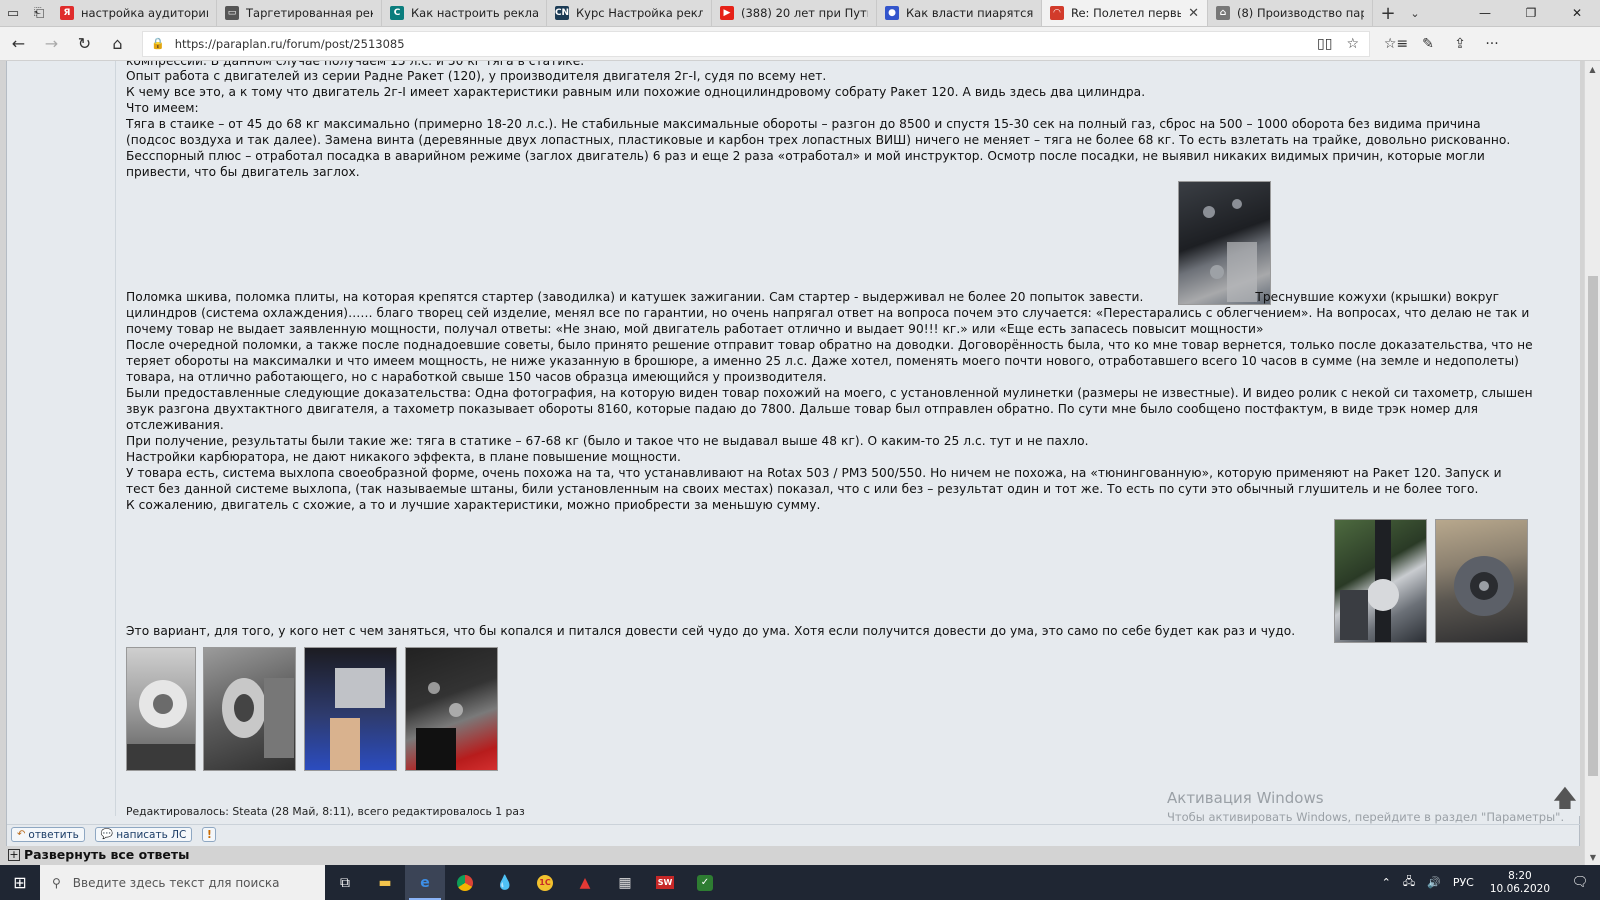 This screenshot has height=900, width=1600. I want to click on clock: 8:20 10.06.2020, so click(1520, 883).